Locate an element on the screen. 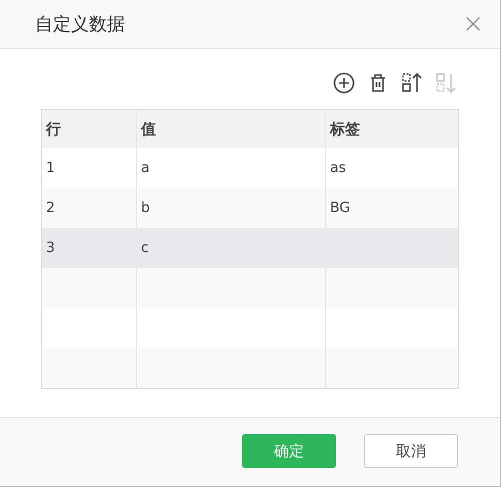 The image size is (501, 487). cancel-button: 取消 is located at coordinates (411, 451).